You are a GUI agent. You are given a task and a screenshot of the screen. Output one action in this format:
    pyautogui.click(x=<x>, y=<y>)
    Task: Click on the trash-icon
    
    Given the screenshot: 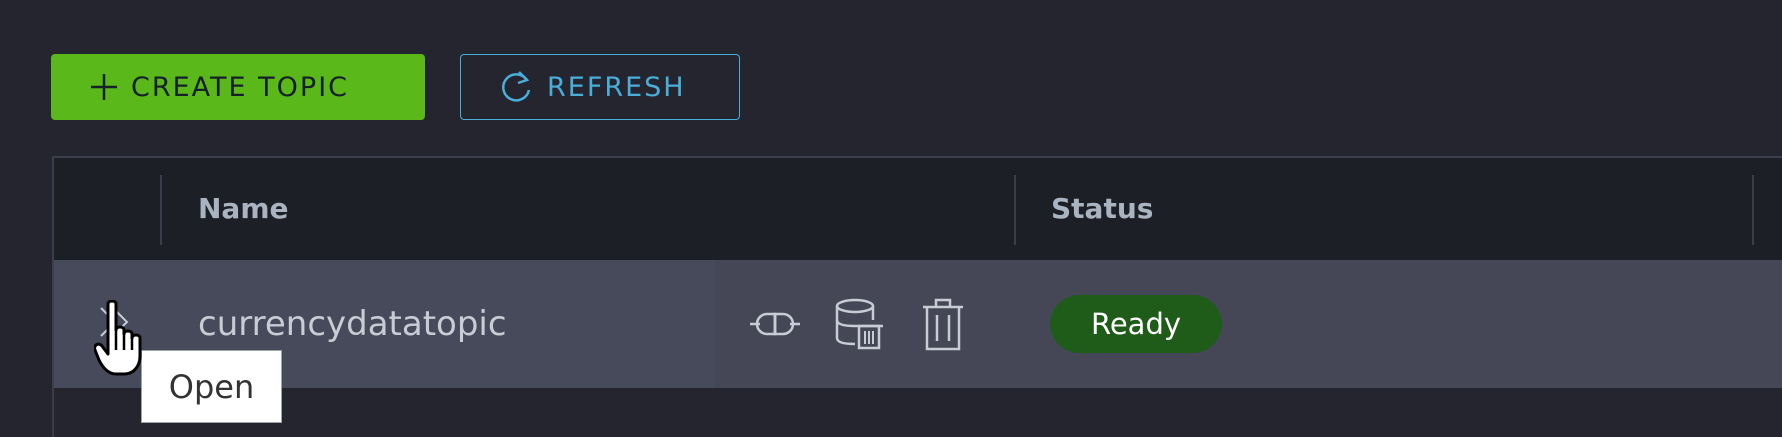 What is the action you would take?
    pyautogui.click(x=943, y=324)
    